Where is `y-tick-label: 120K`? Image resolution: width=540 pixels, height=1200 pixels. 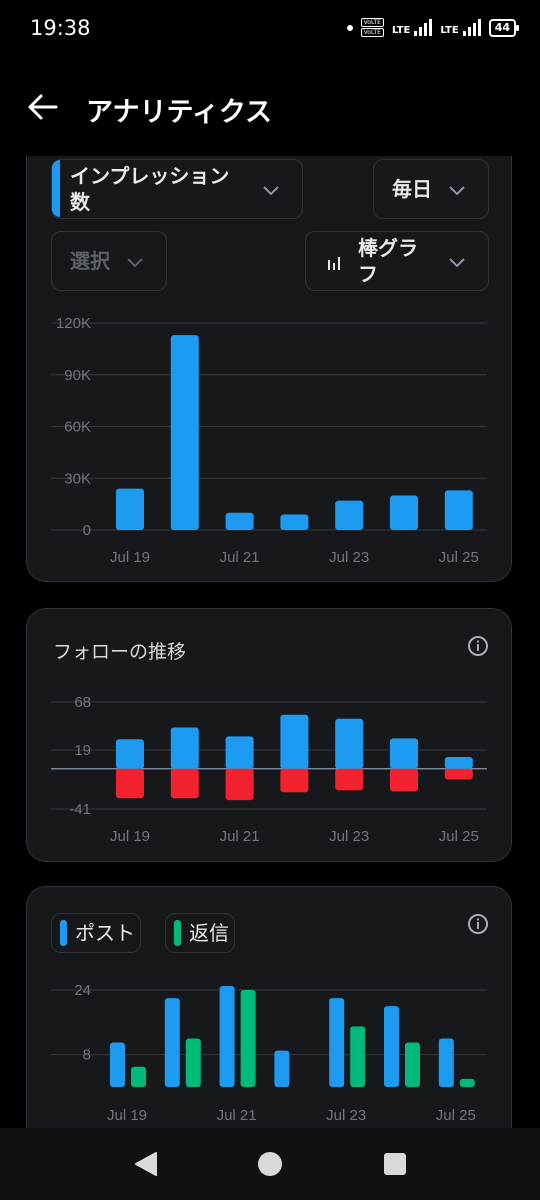
y-tick-label: 120K is located at coordinates (73, 323).